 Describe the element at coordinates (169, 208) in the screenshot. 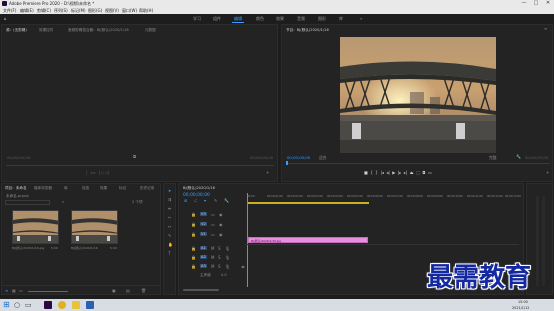

I see `ripple-edit-tool-icon: ⇹` at that location.